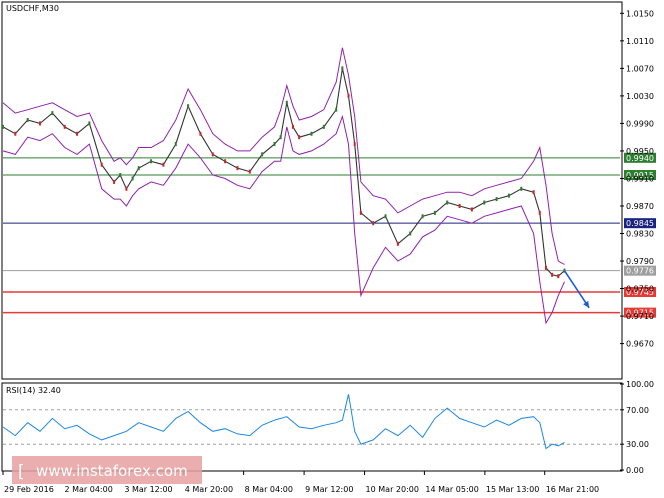  Describe the element at coordinates (148, 489) in the screenshot. I see `x-tick-label-2: 3 Mar 12:00` at that location.